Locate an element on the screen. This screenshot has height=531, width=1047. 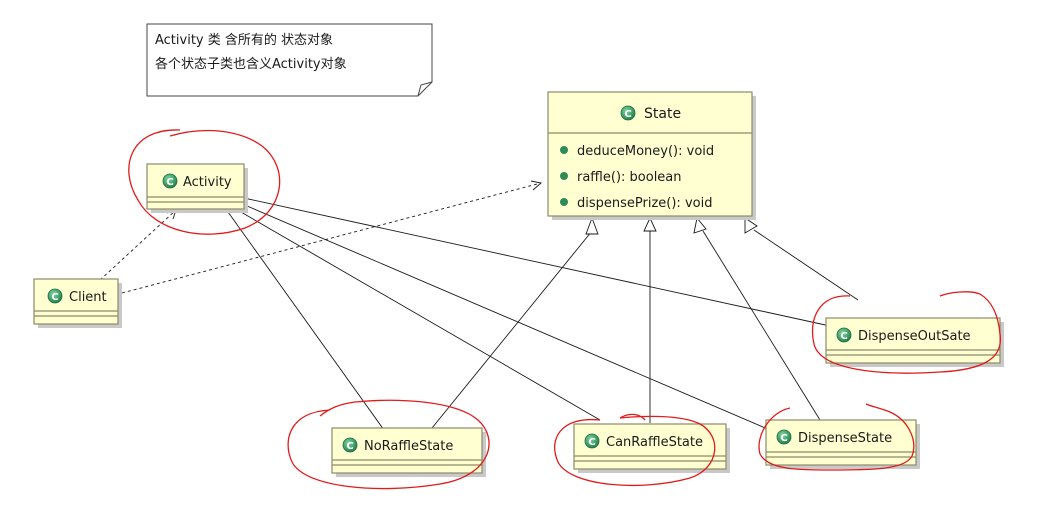
gen-dispense-state is located at coordinates (761, 325).